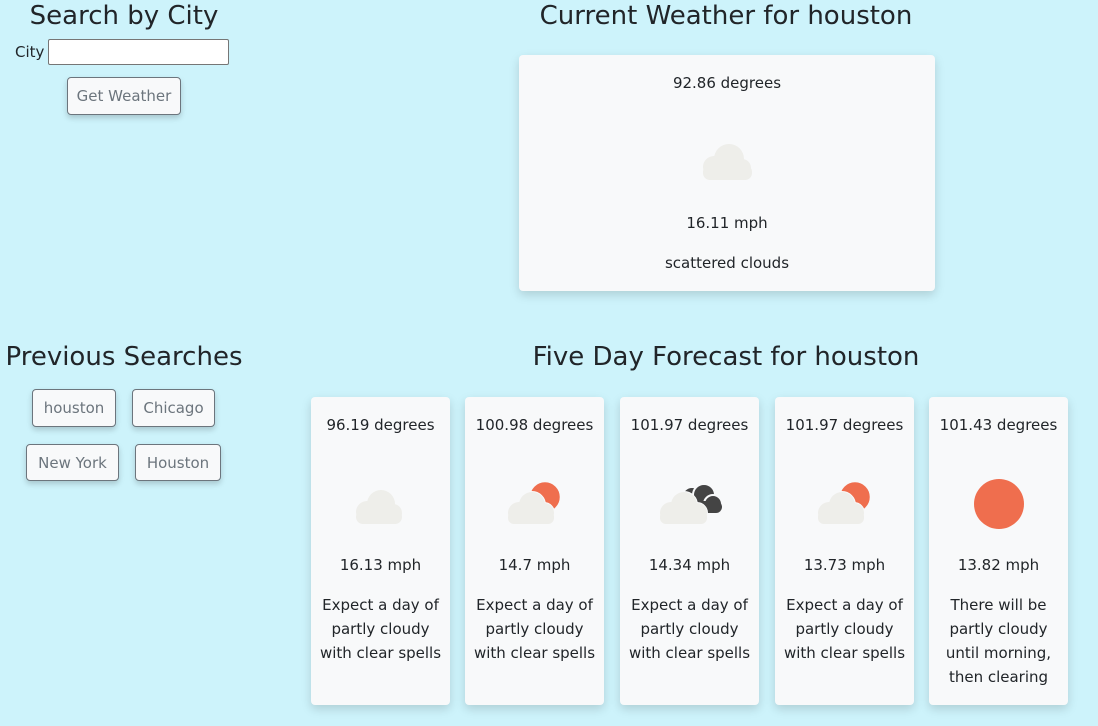 This screenshot has height=726, width=1098. Describe the element at coordinates (844, 565) in the screenshot. I see `forecast-wind-speed: 13.73 mph` at that location.